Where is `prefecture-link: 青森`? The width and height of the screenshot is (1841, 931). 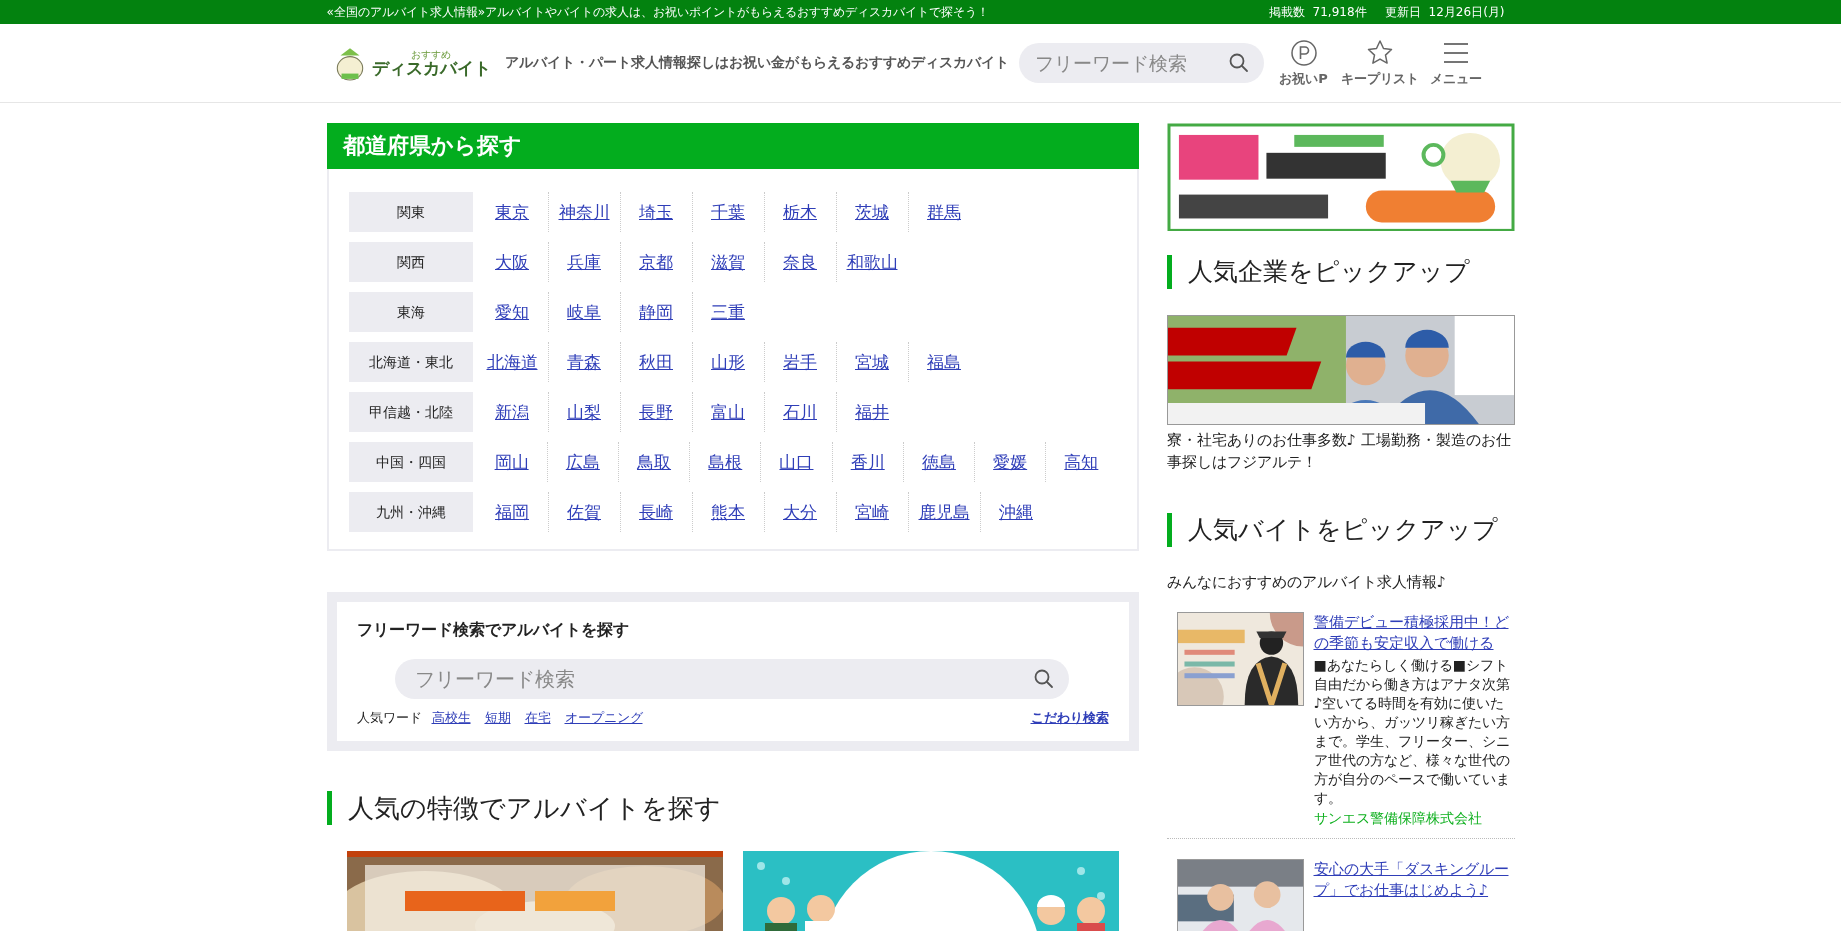
prefecture-link: 青森 is located at coordinates (584, 362).